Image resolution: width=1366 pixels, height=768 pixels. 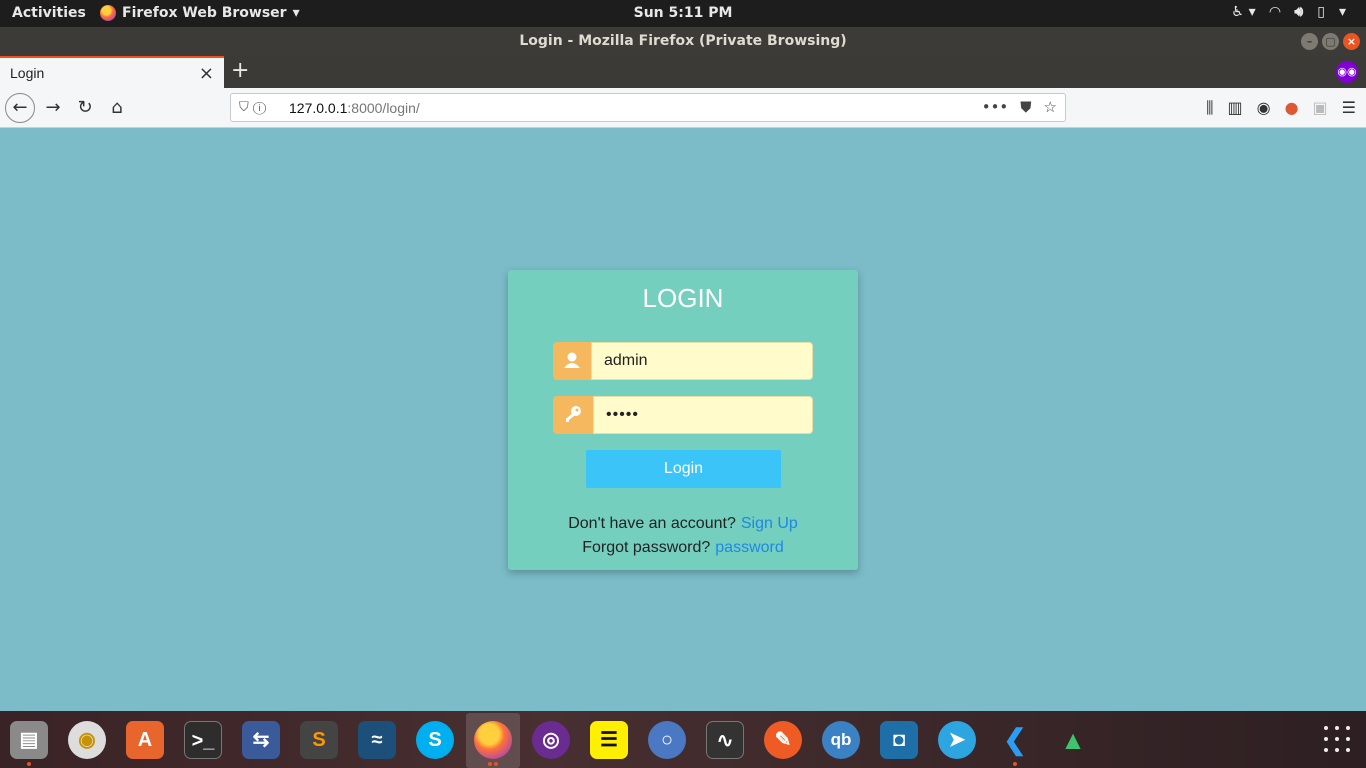 I want to click on tab-strip: Login × + ◉◉, so click(x=683, y=72).